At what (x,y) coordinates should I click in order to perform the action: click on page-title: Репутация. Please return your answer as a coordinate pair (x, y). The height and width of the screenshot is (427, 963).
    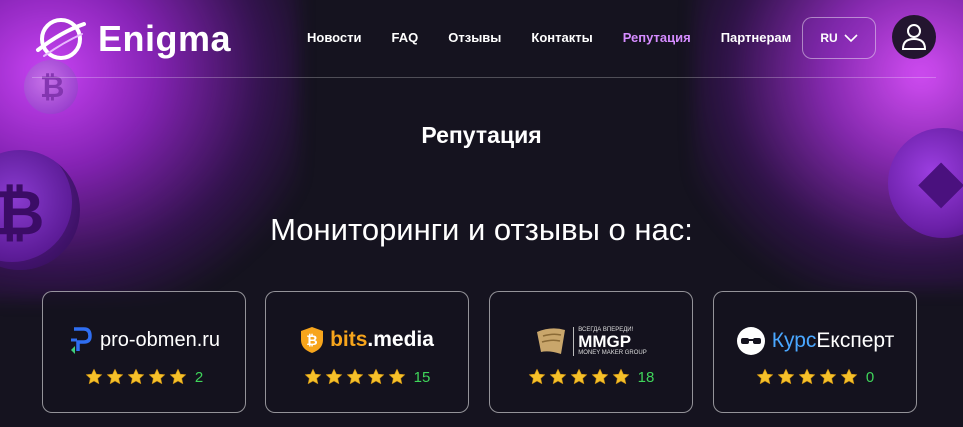
    Looking at the image, I should click on (481, 135).